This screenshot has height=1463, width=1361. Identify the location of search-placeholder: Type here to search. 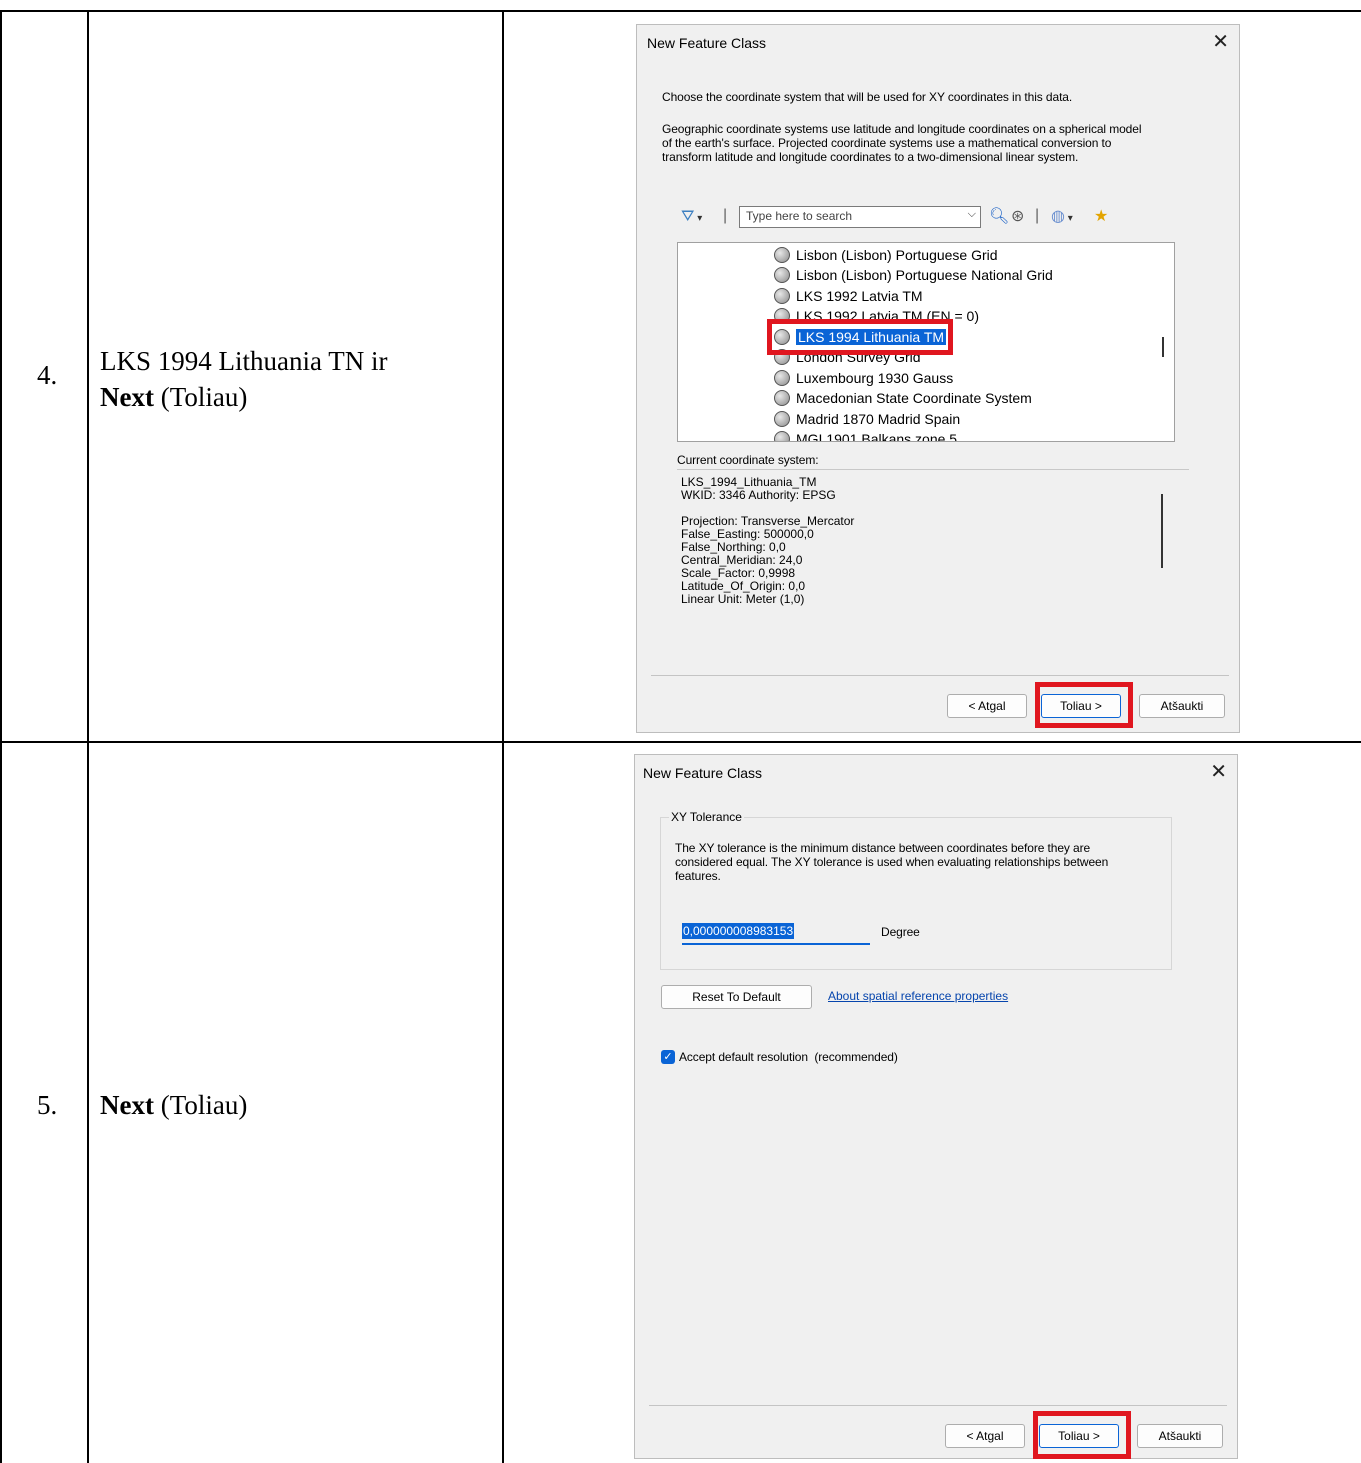
(799, 216).